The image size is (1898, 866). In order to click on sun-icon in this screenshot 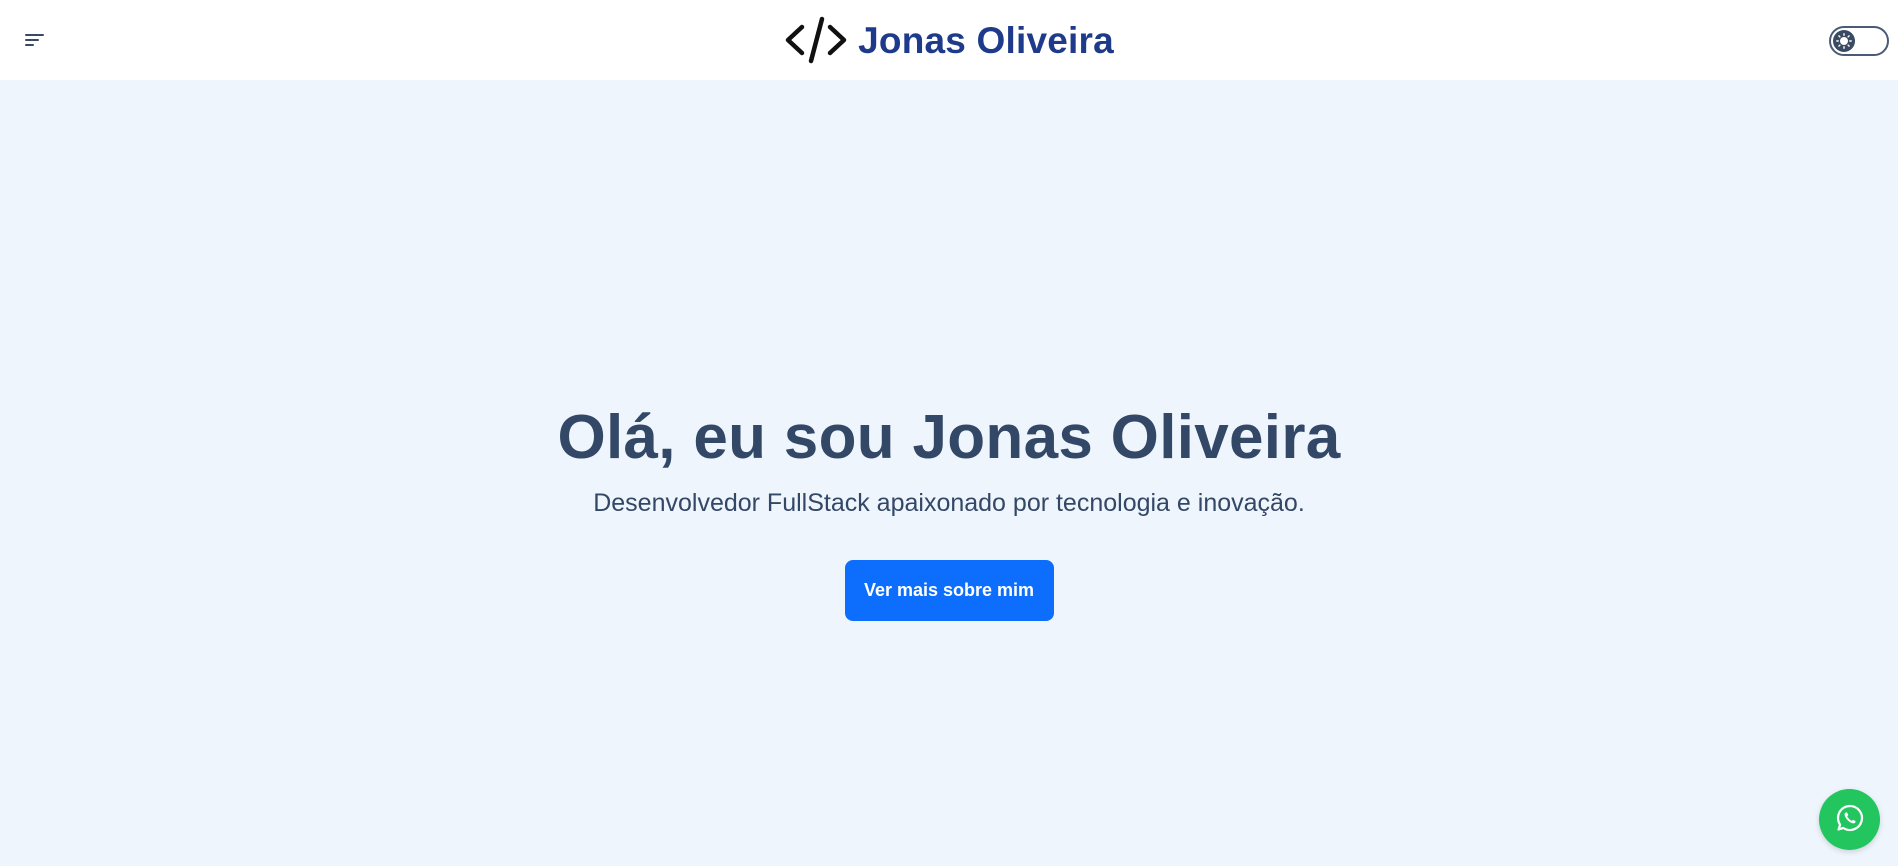, I will do `click(1844, 41)`.